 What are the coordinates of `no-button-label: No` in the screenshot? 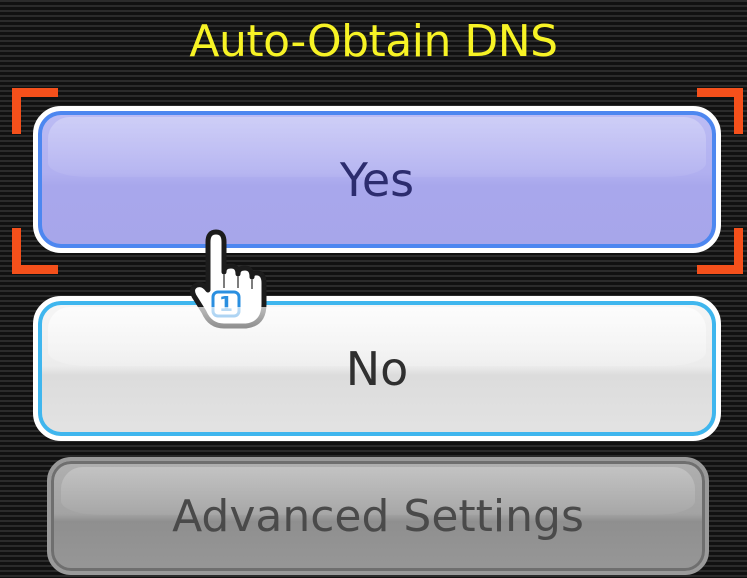 It's located at (377, 368).